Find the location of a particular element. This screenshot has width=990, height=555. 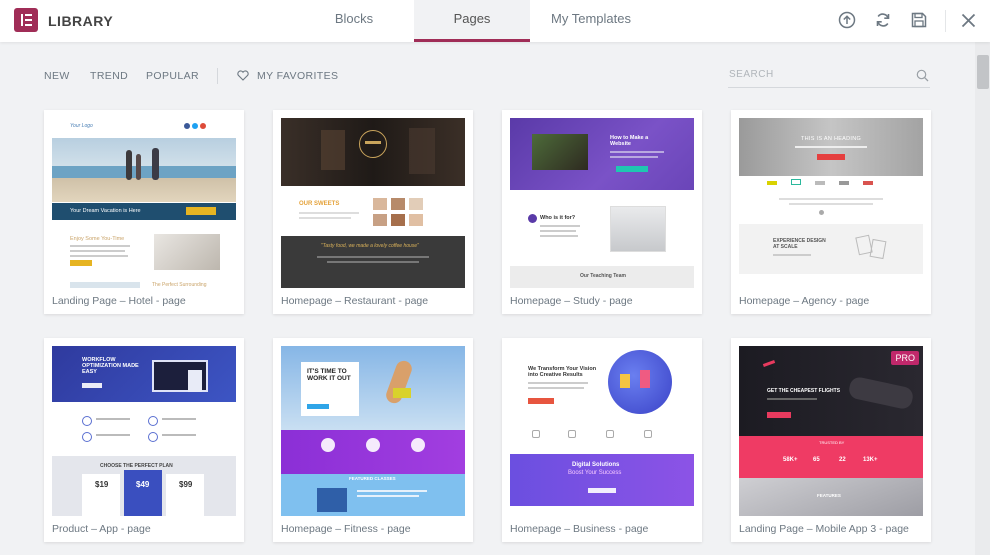

template-card-title: Homepage – Fitness - page is located at coordinates (346, 529).